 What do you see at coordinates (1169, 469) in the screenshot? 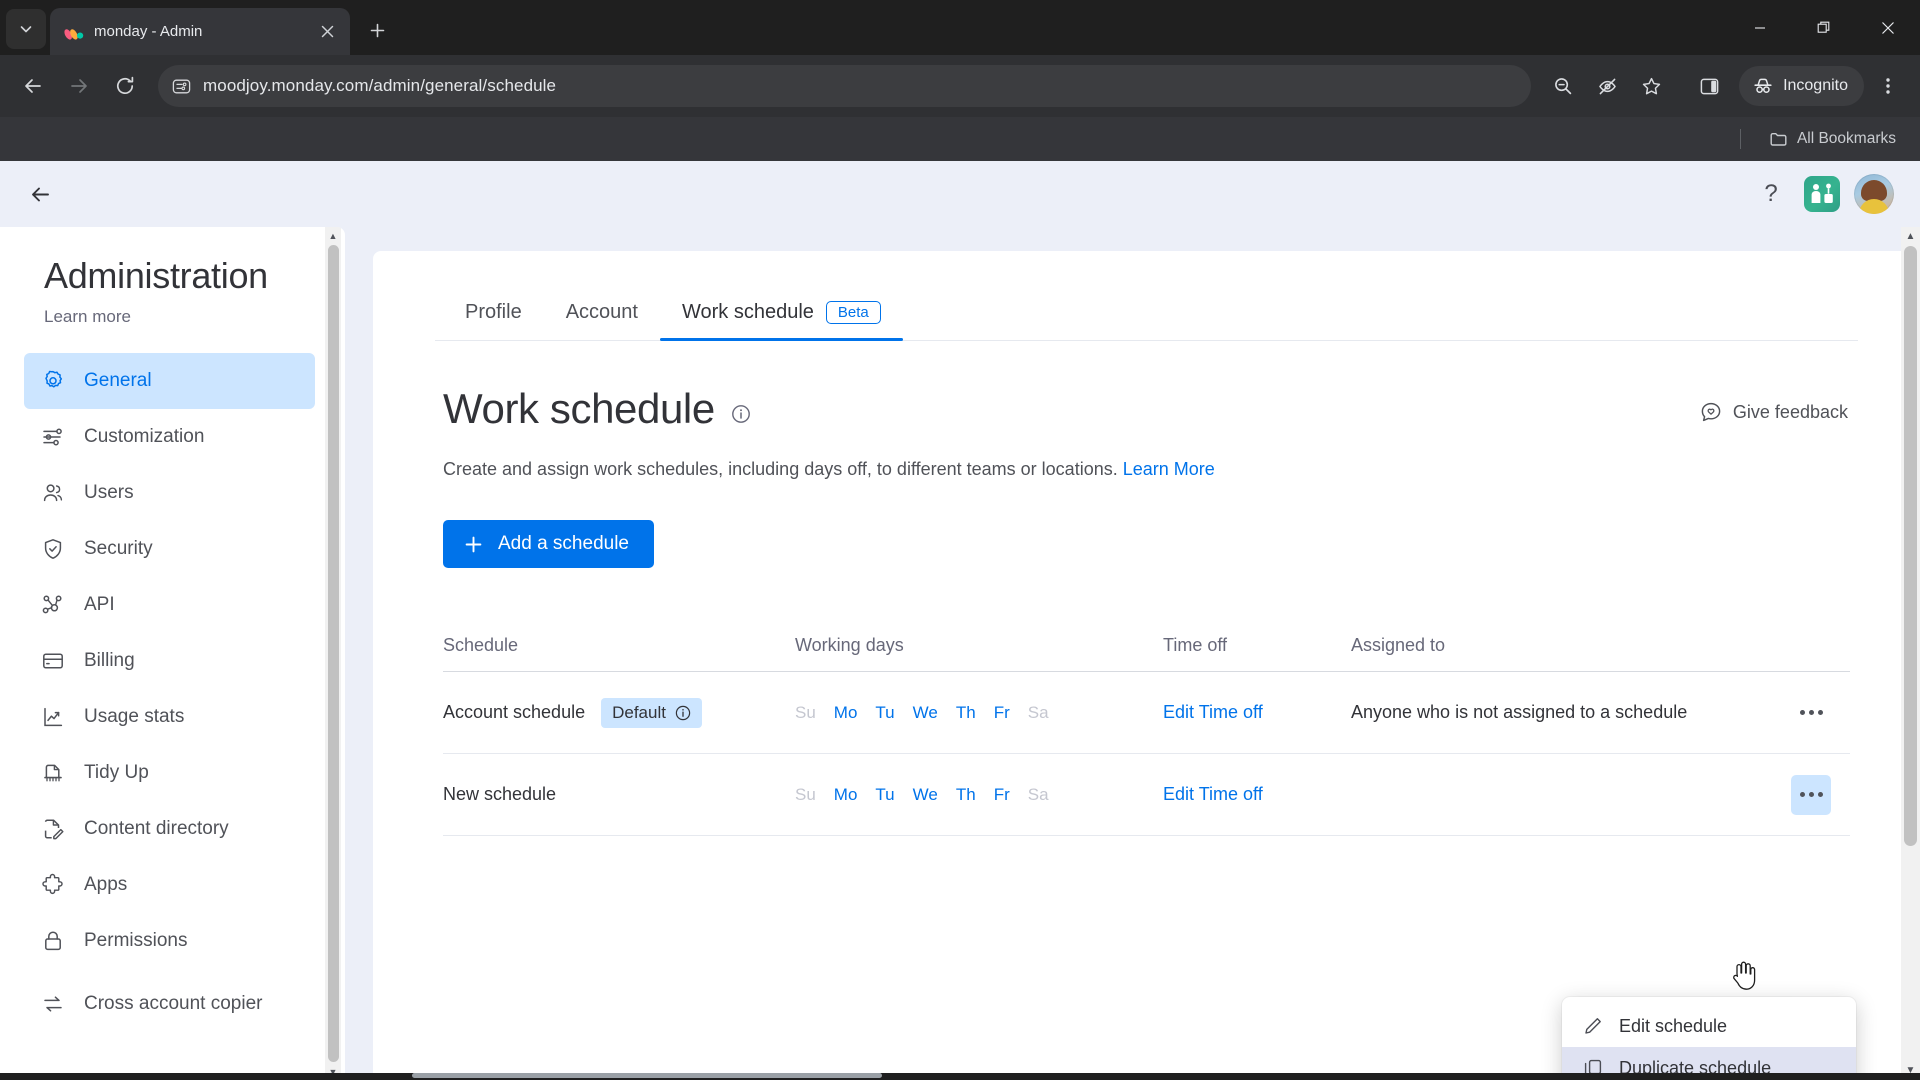
I see `learn-more-link: Learn More` at bounding box center [1169, 469].